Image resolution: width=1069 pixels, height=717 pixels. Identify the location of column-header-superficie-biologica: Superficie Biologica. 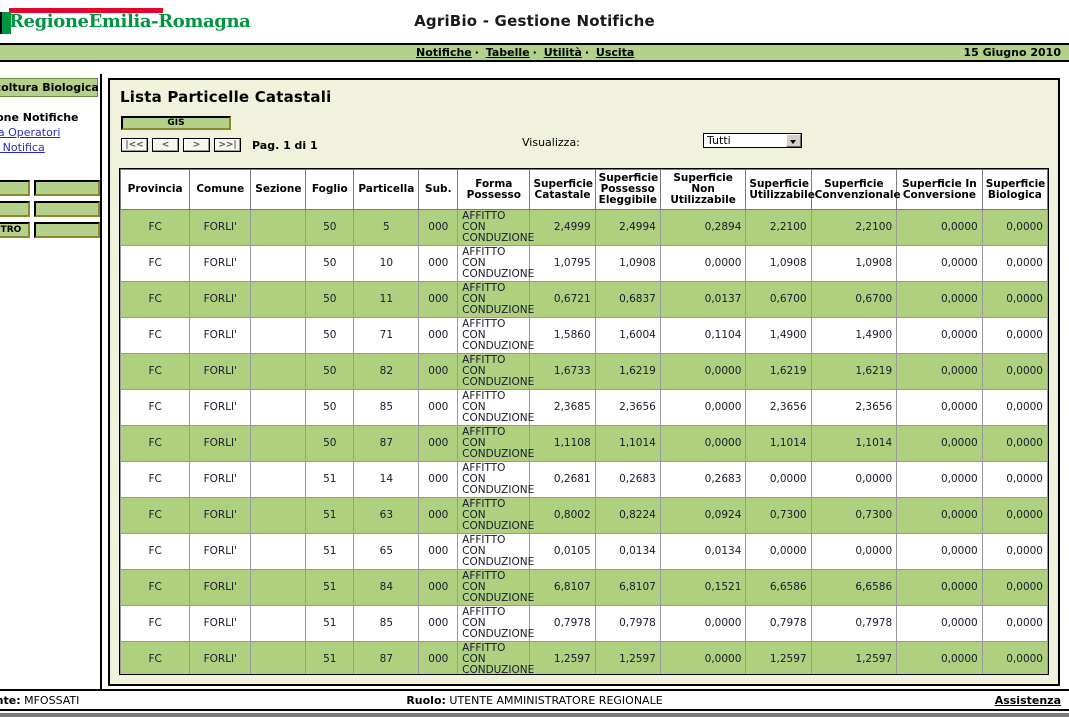
(1014, 189).